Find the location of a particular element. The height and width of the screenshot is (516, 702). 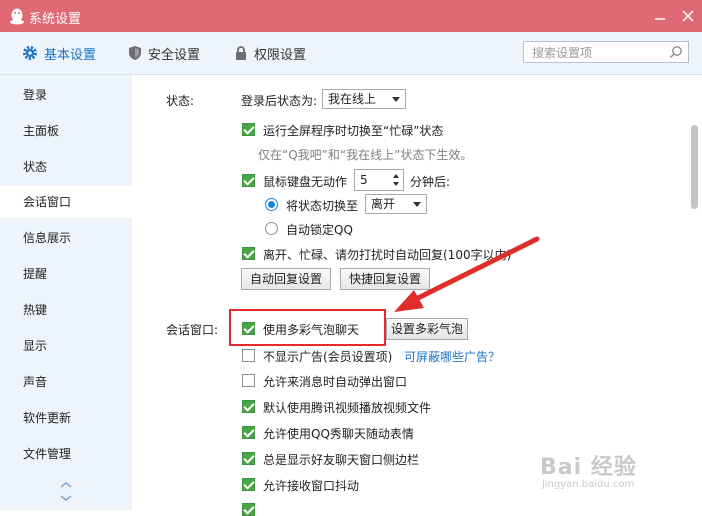

baidu-watermark: Bai 经验 jingyan.baidu.com is located at coordinates (588, 469).